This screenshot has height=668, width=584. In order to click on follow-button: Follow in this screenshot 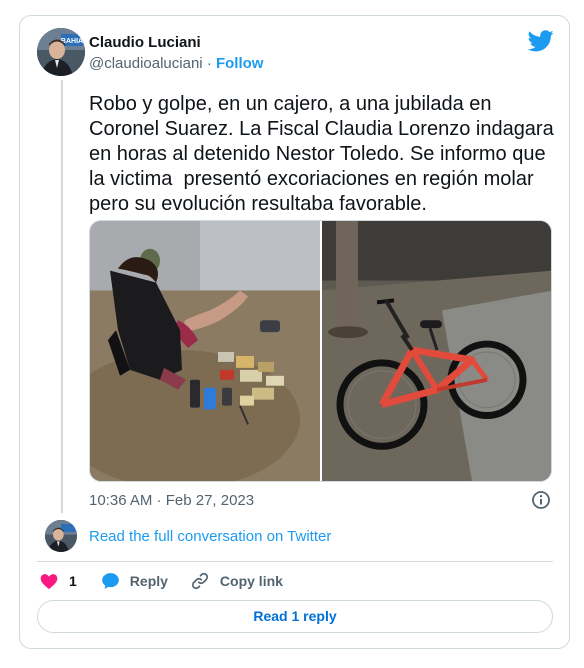, I will do `click(240, 63)`.